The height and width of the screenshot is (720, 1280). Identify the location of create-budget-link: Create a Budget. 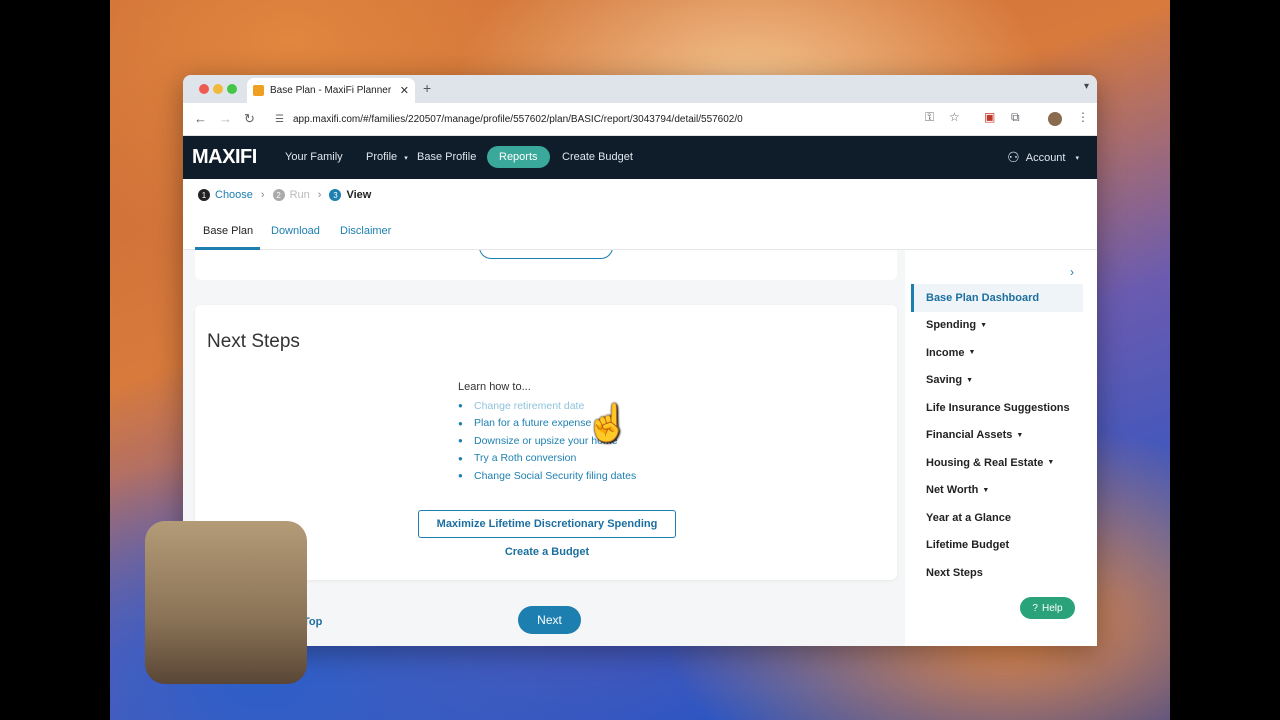
(547, 552).